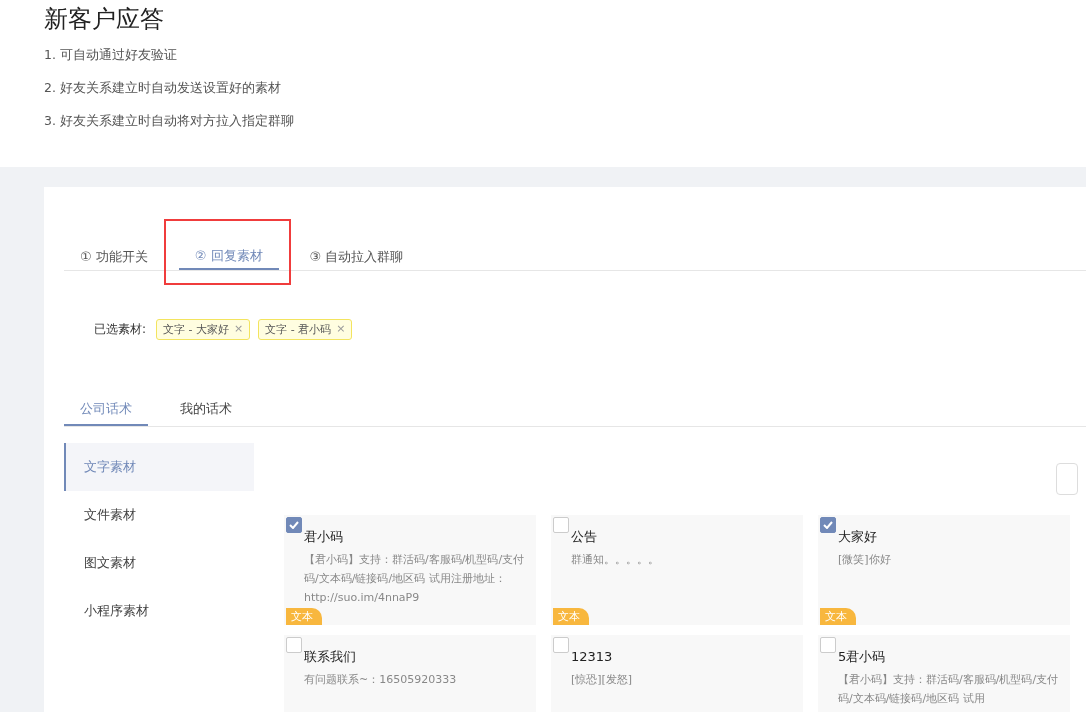 This screenshot has height=712, width=1086. I want to click on card-text: 【君小码】支持：群活码/客服码/机型码/支付码/文本码/链接码/地区码 试用, so click(948, 689).